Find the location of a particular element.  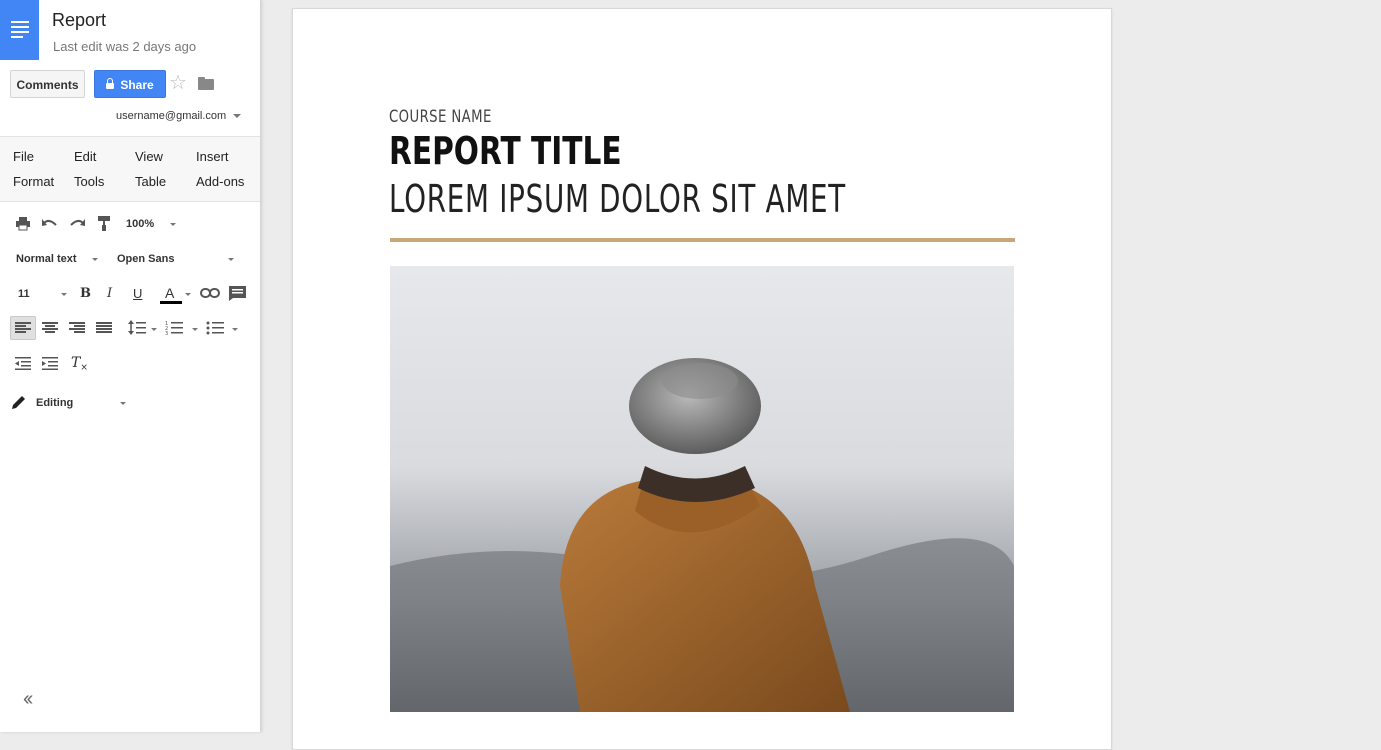

menu-view: View is located at coordinates (149, 156).